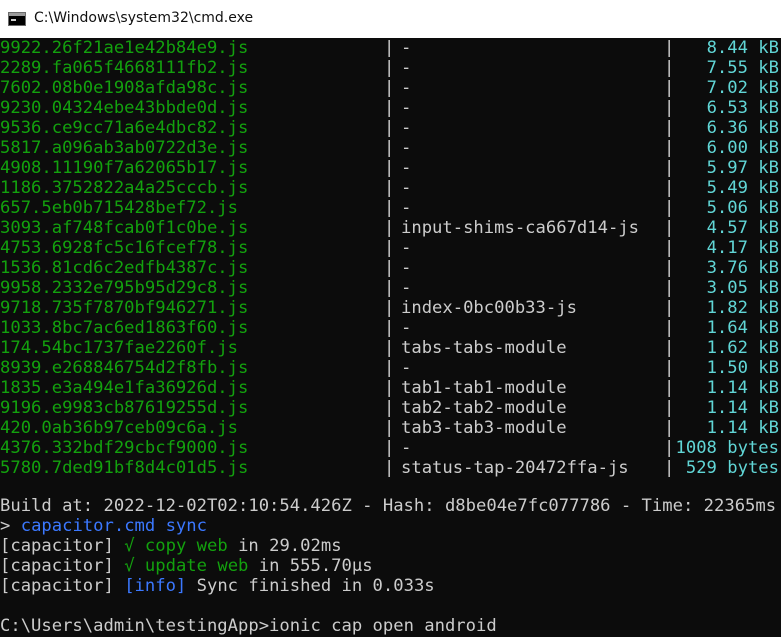  Describe the element at coordinates (520, 228) in the screenshot. I see `chunk-name: input-shims-ca667d14-js` at that location.